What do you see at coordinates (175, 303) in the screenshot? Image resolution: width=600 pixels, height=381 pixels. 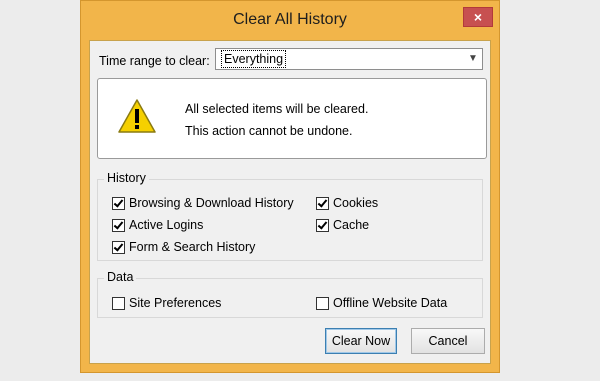 I see `checkbox-label: Site Preferences` at bounding box center [175, 303].